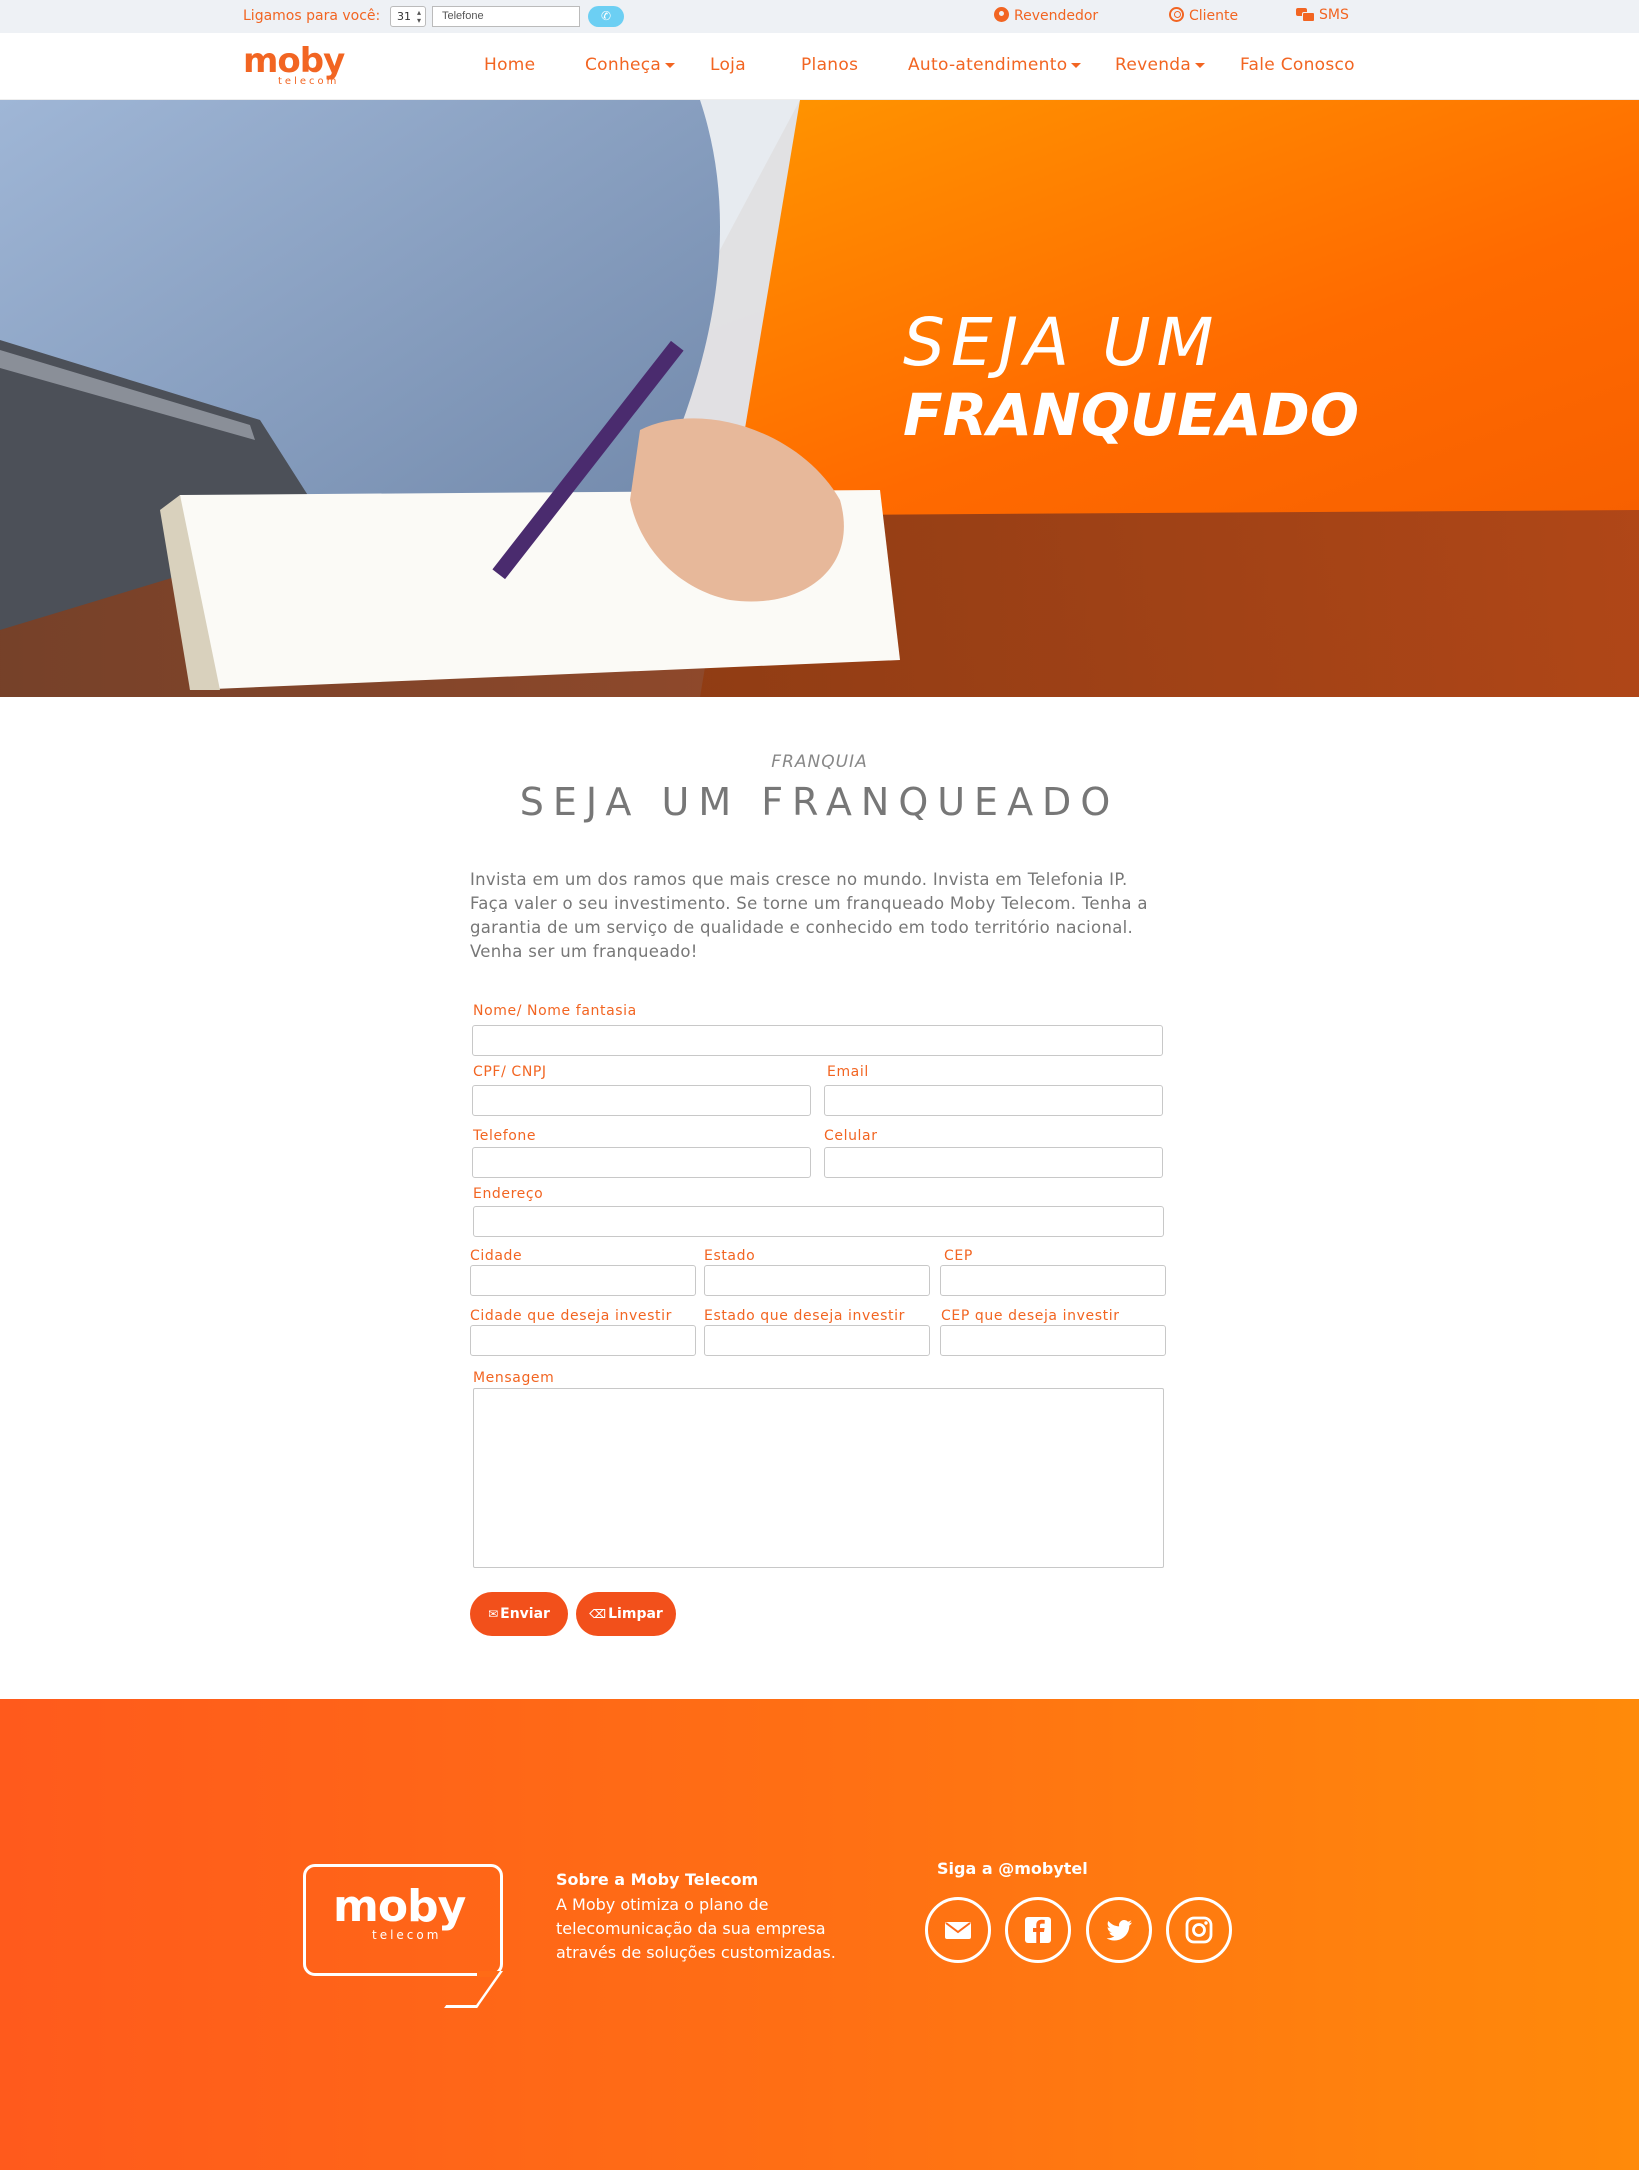 This screenshot has height=2170, width=1639. What do you see at coordinates (848, 1072) in the screenshot?
I see `email-label: Email` at bounding box center [848, 1072].